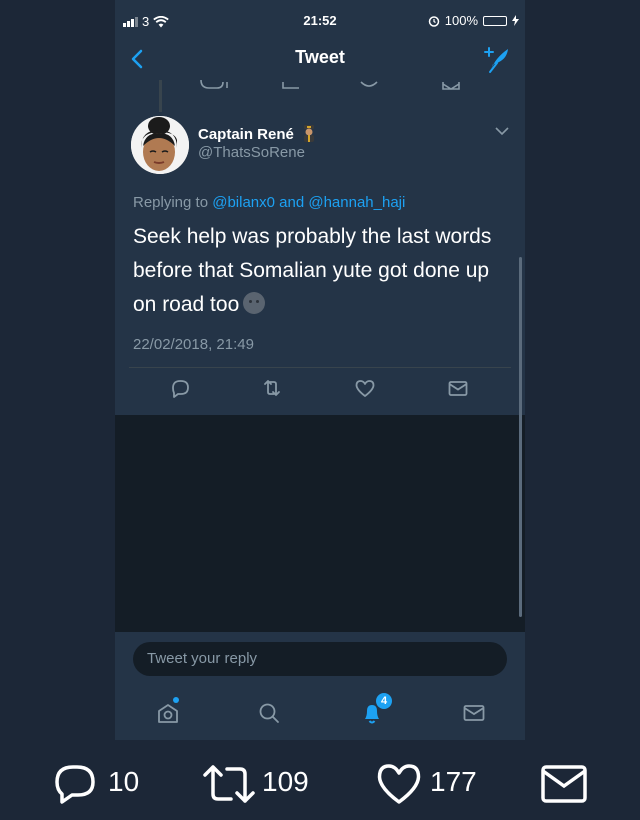 The width and height of the screenshot is (640, 820). I want to click on chevron-down-icon, so click(502, 131).